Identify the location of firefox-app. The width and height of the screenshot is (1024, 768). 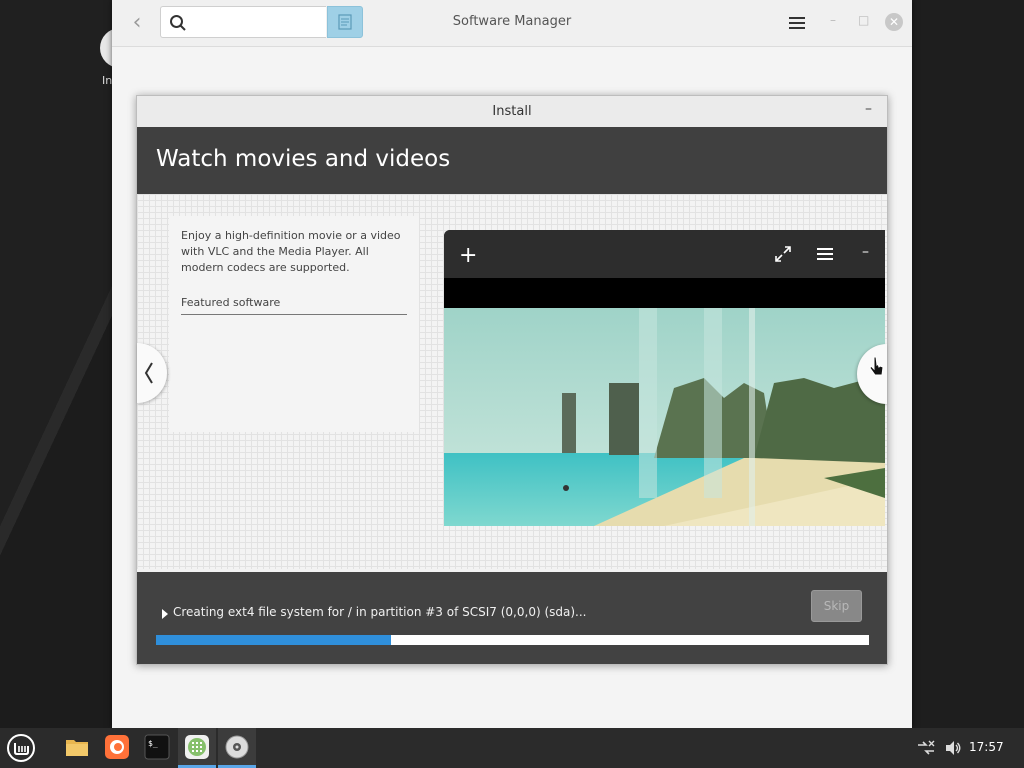
(117, 748).